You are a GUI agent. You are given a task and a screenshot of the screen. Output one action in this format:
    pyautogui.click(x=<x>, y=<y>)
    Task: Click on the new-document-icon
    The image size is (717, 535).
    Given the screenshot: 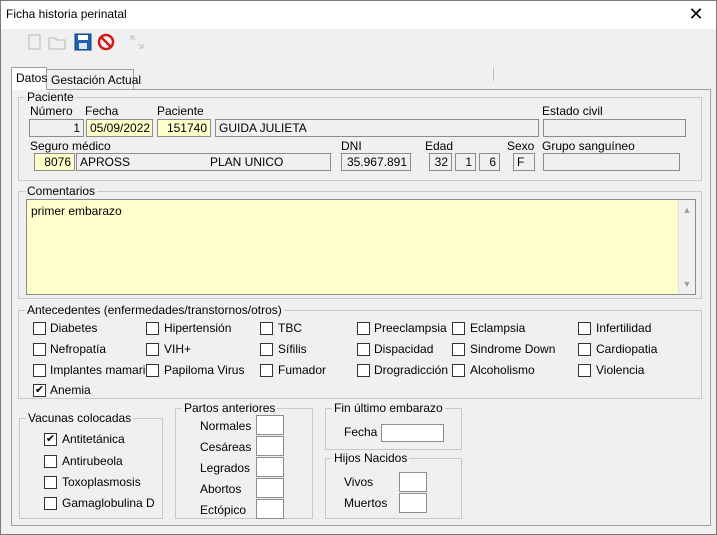 What is the action you would take?
    pyautogui.click(x=35, y=42)
    